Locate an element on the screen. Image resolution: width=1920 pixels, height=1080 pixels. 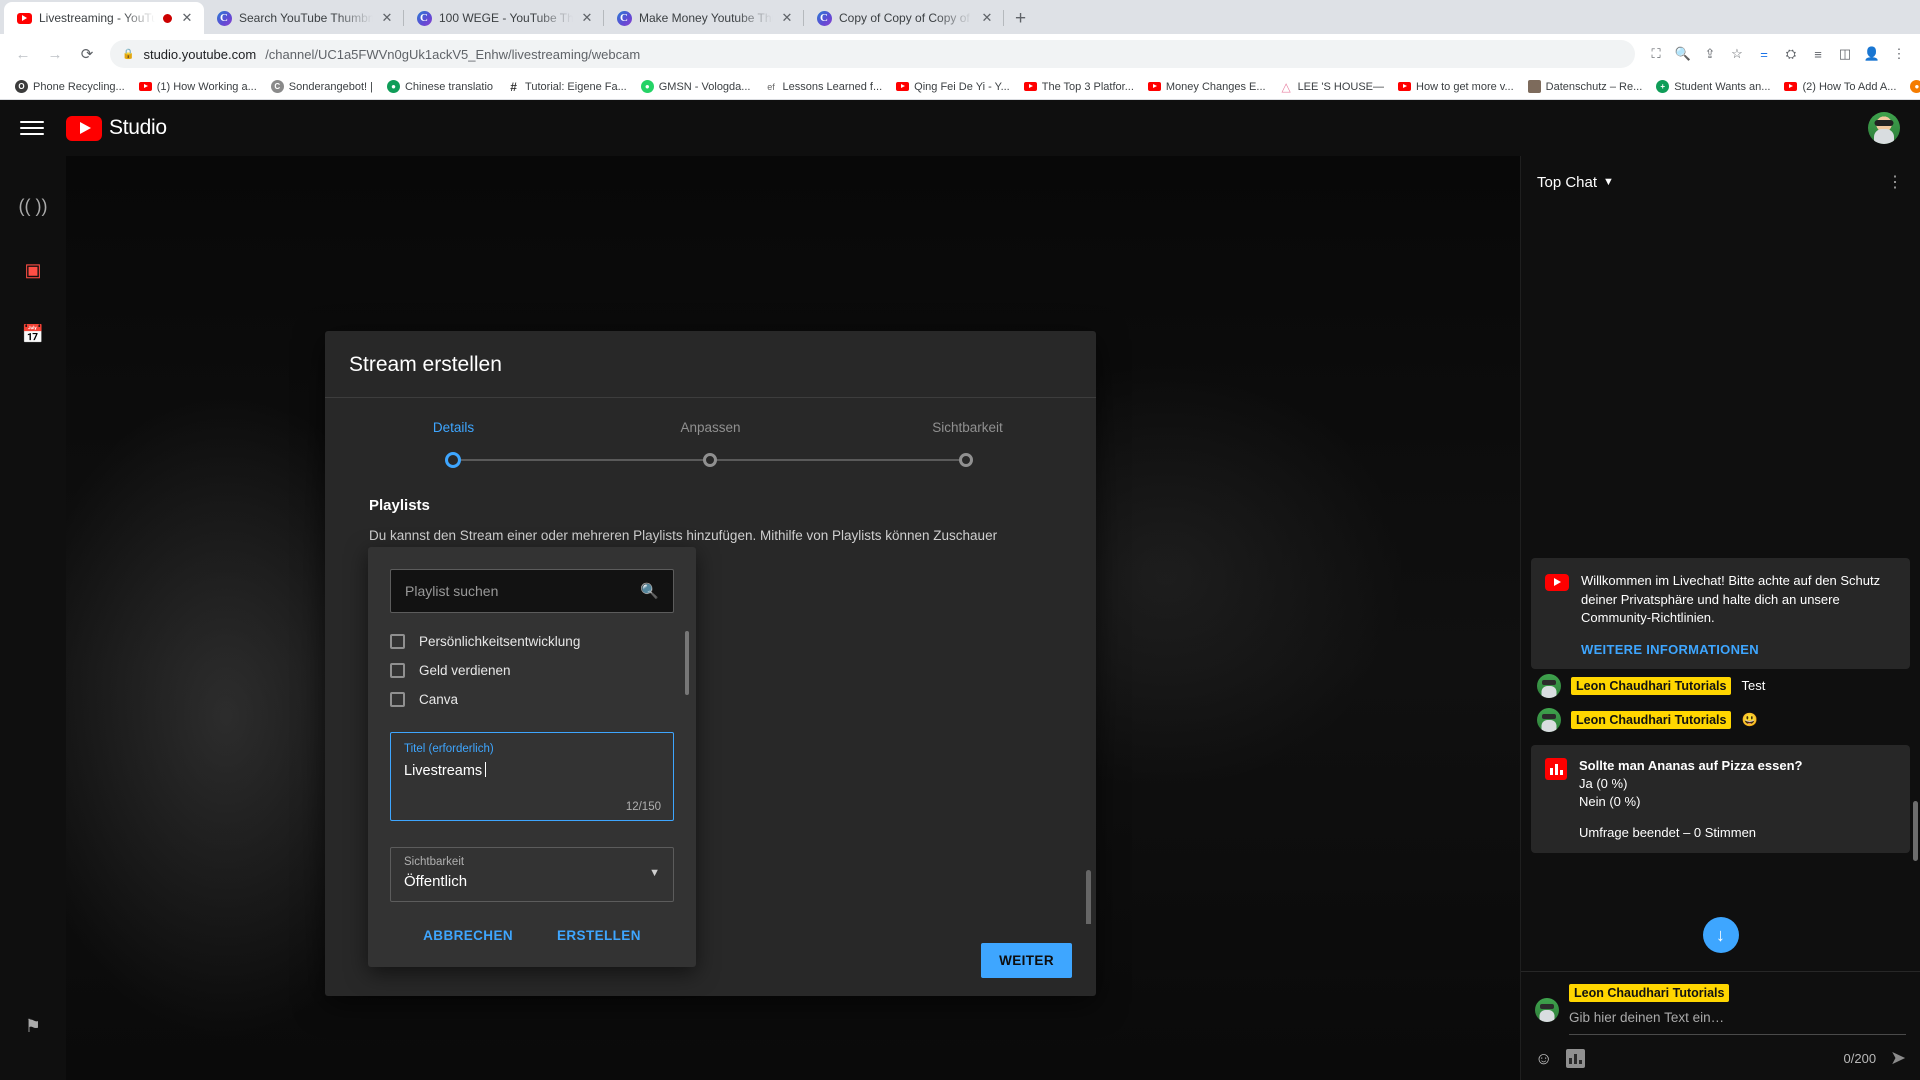
bookmark-label: LEE 'S HOUSE— is located at coordinates (1341, 86).